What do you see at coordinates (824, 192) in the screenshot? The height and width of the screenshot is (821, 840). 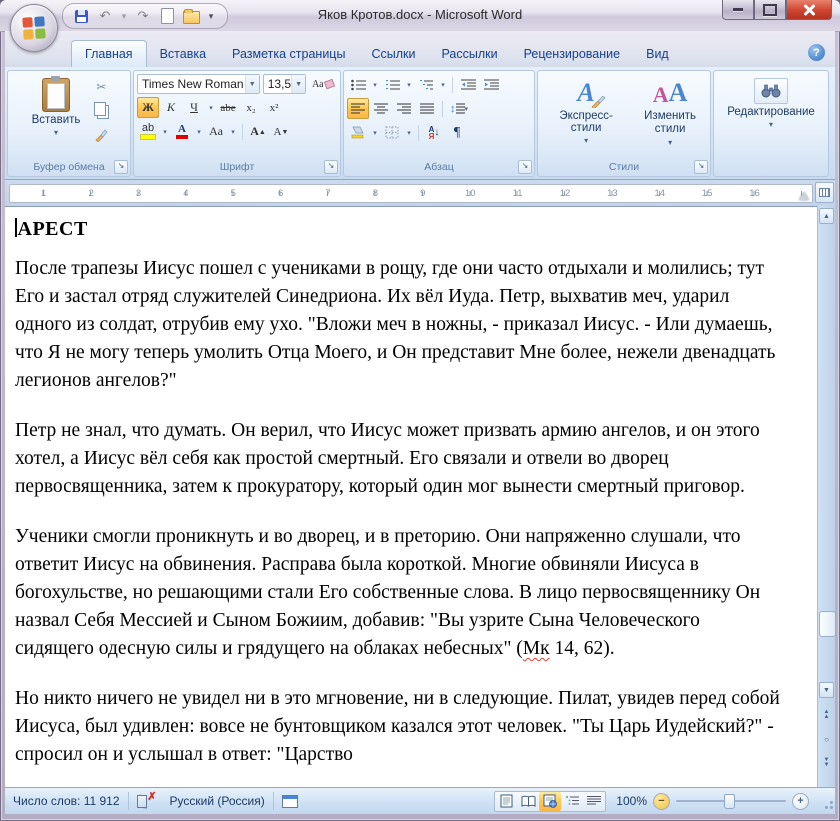 I see `ruler-toggle-button` at bounding box center [824, 192].